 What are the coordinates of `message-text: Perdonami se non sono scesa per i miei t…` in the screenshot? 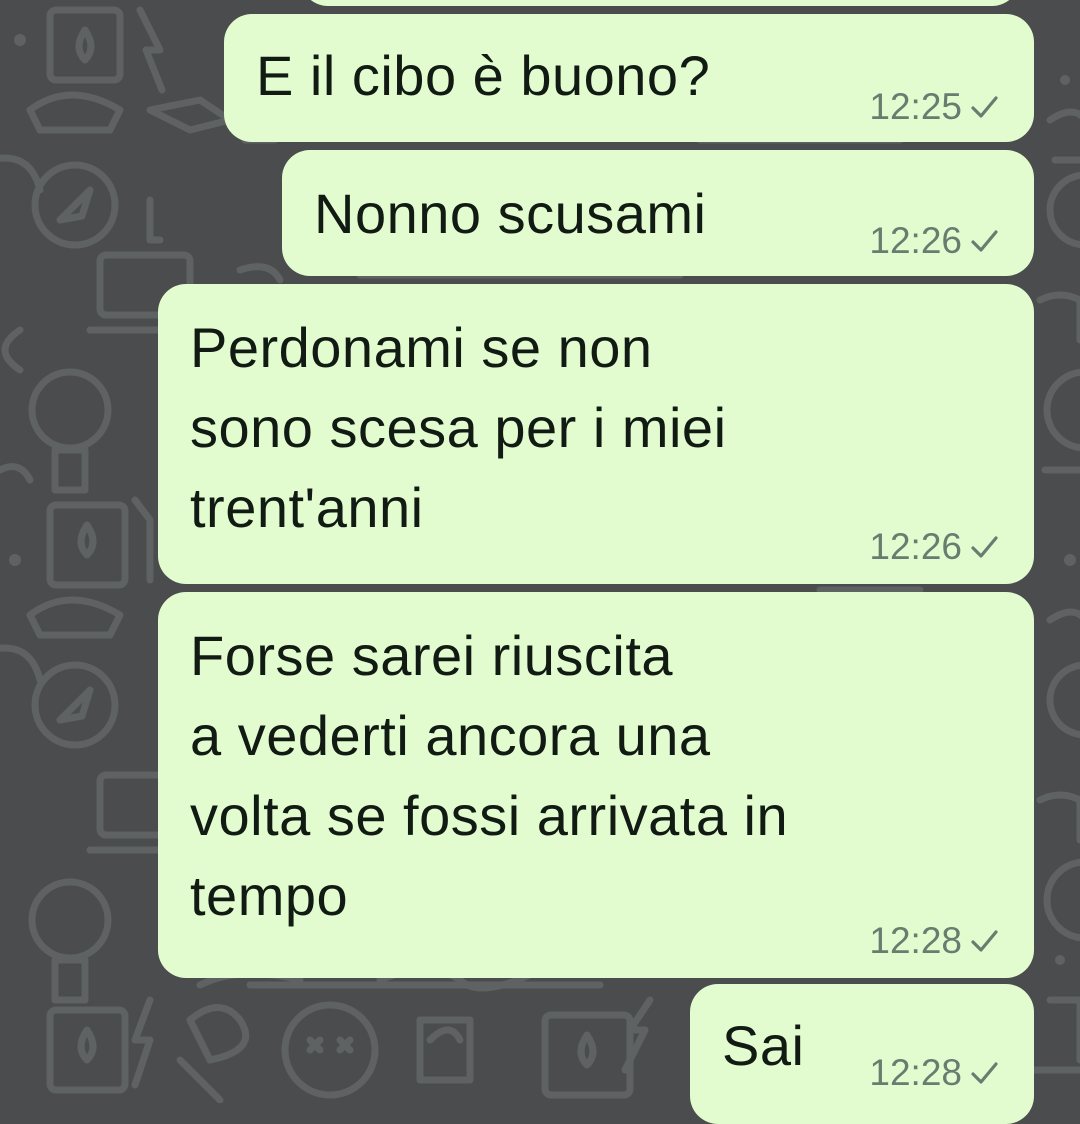 It's located at (458, 427).